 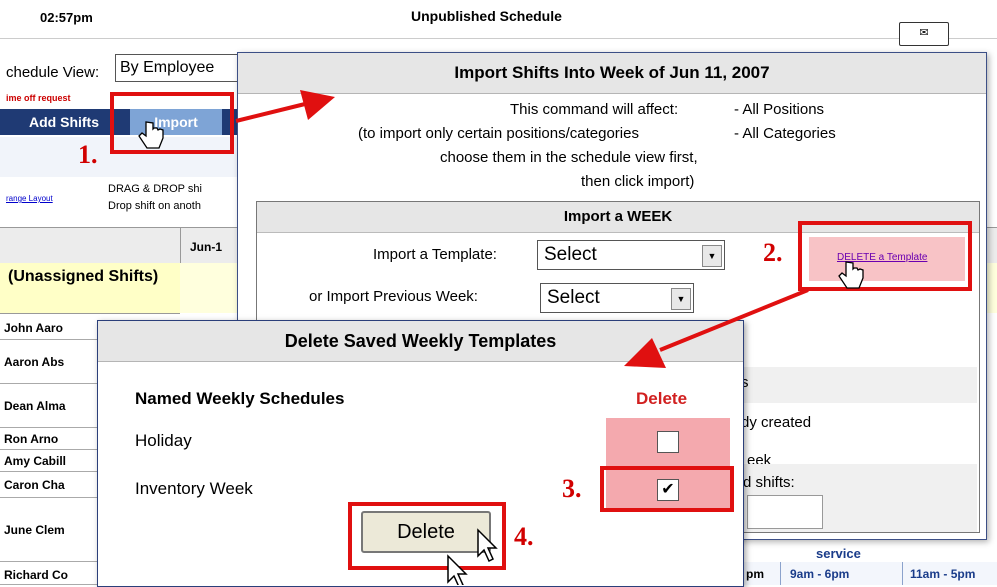 I want to click on arrow-to-import-window, so click(x=285, y=106).